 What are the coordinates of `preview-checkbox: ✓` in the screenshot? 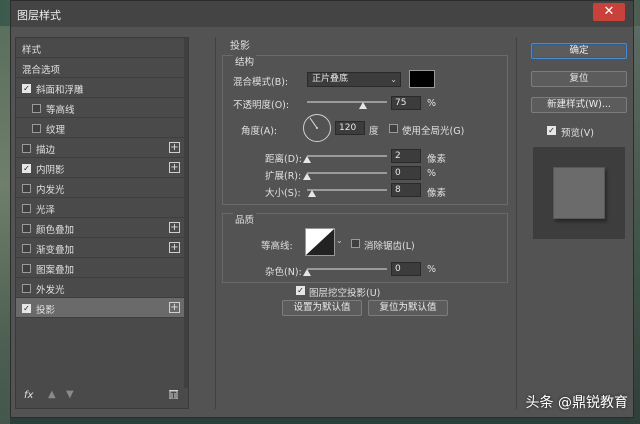 It's located at (551, 130).